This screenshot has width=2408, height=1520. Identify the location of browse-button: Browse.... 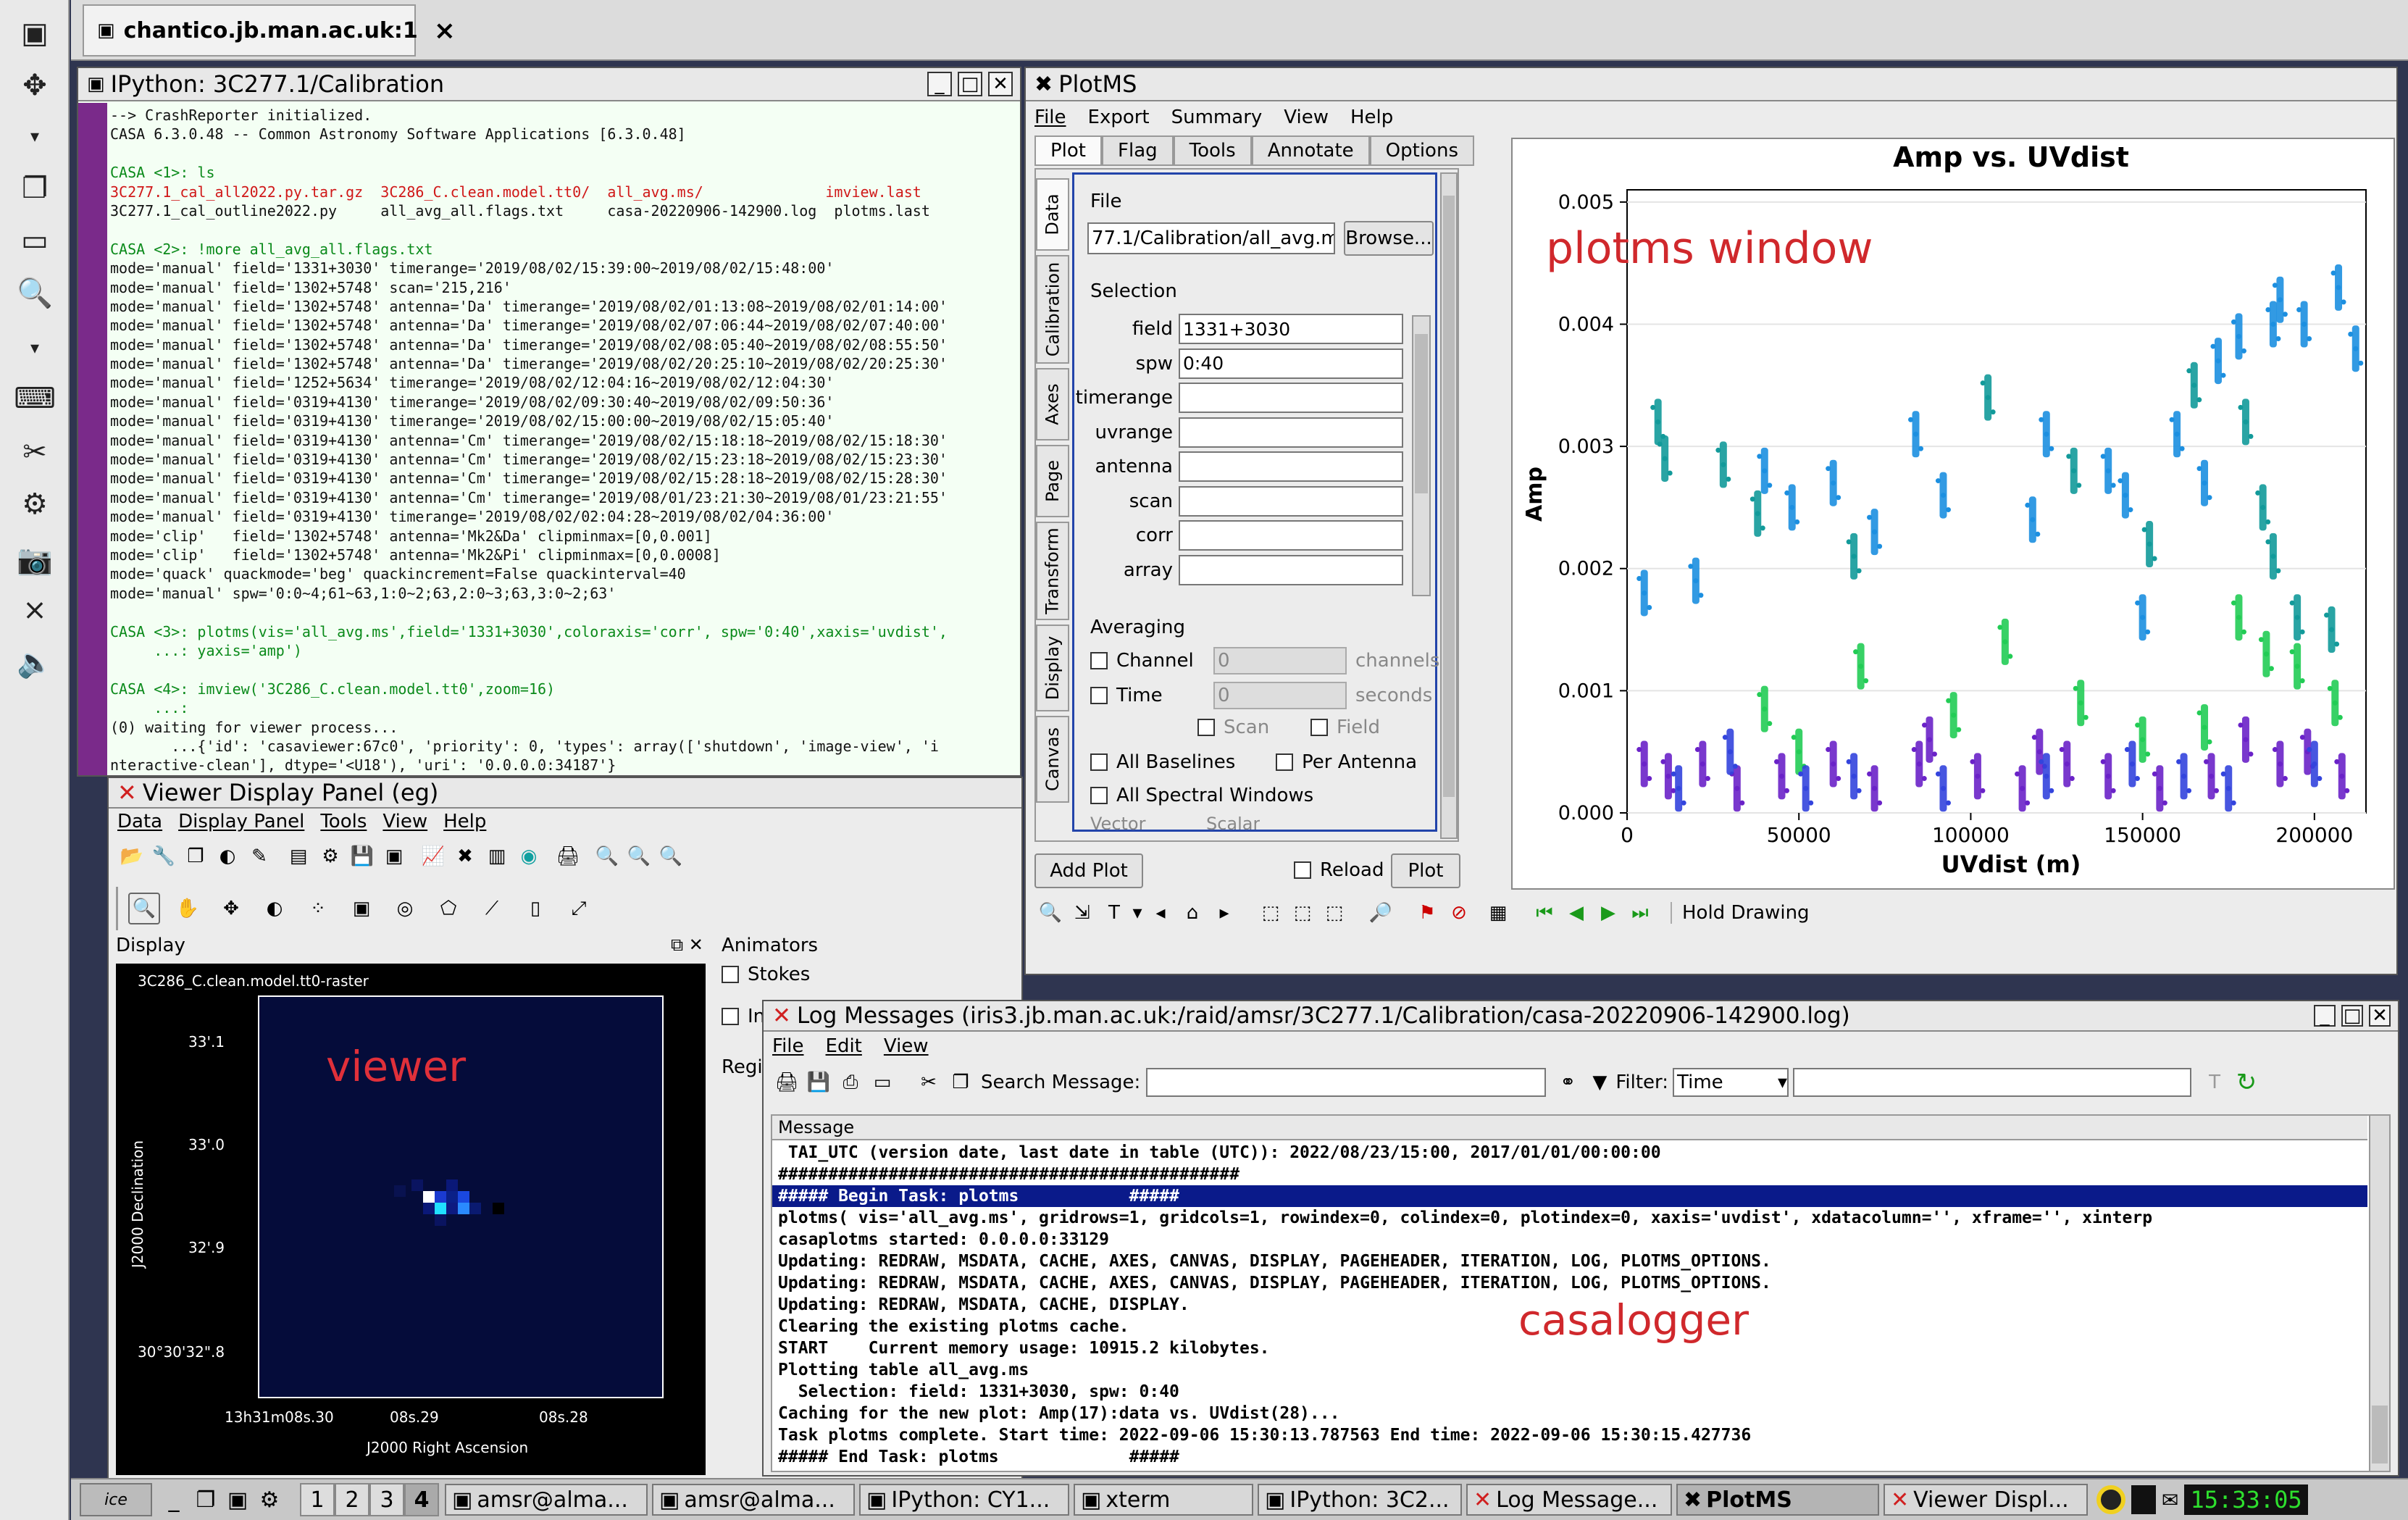
(1389, 238).